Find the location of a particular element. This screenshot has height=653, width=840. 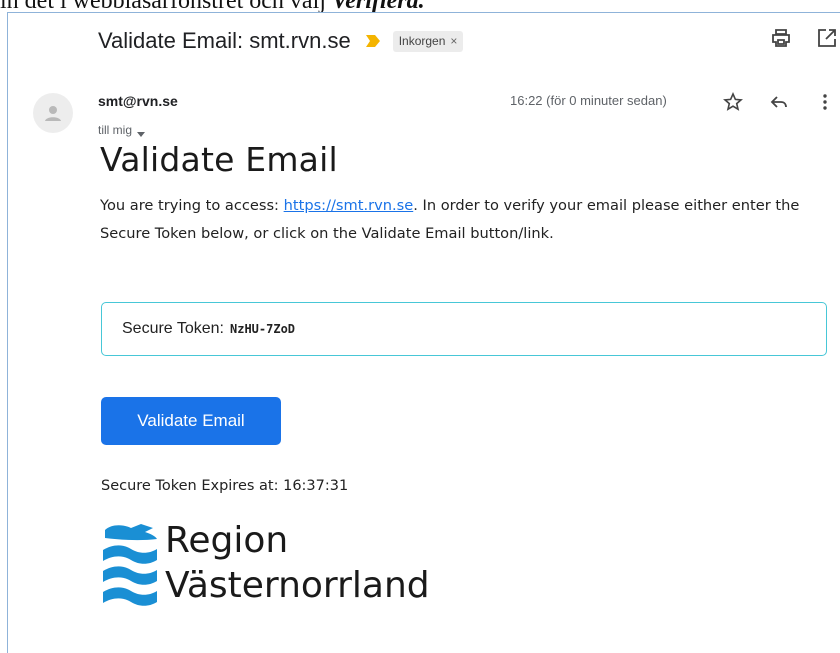

secure-token-value: NzHU-7ZoD is located at coordinates (263, 329).